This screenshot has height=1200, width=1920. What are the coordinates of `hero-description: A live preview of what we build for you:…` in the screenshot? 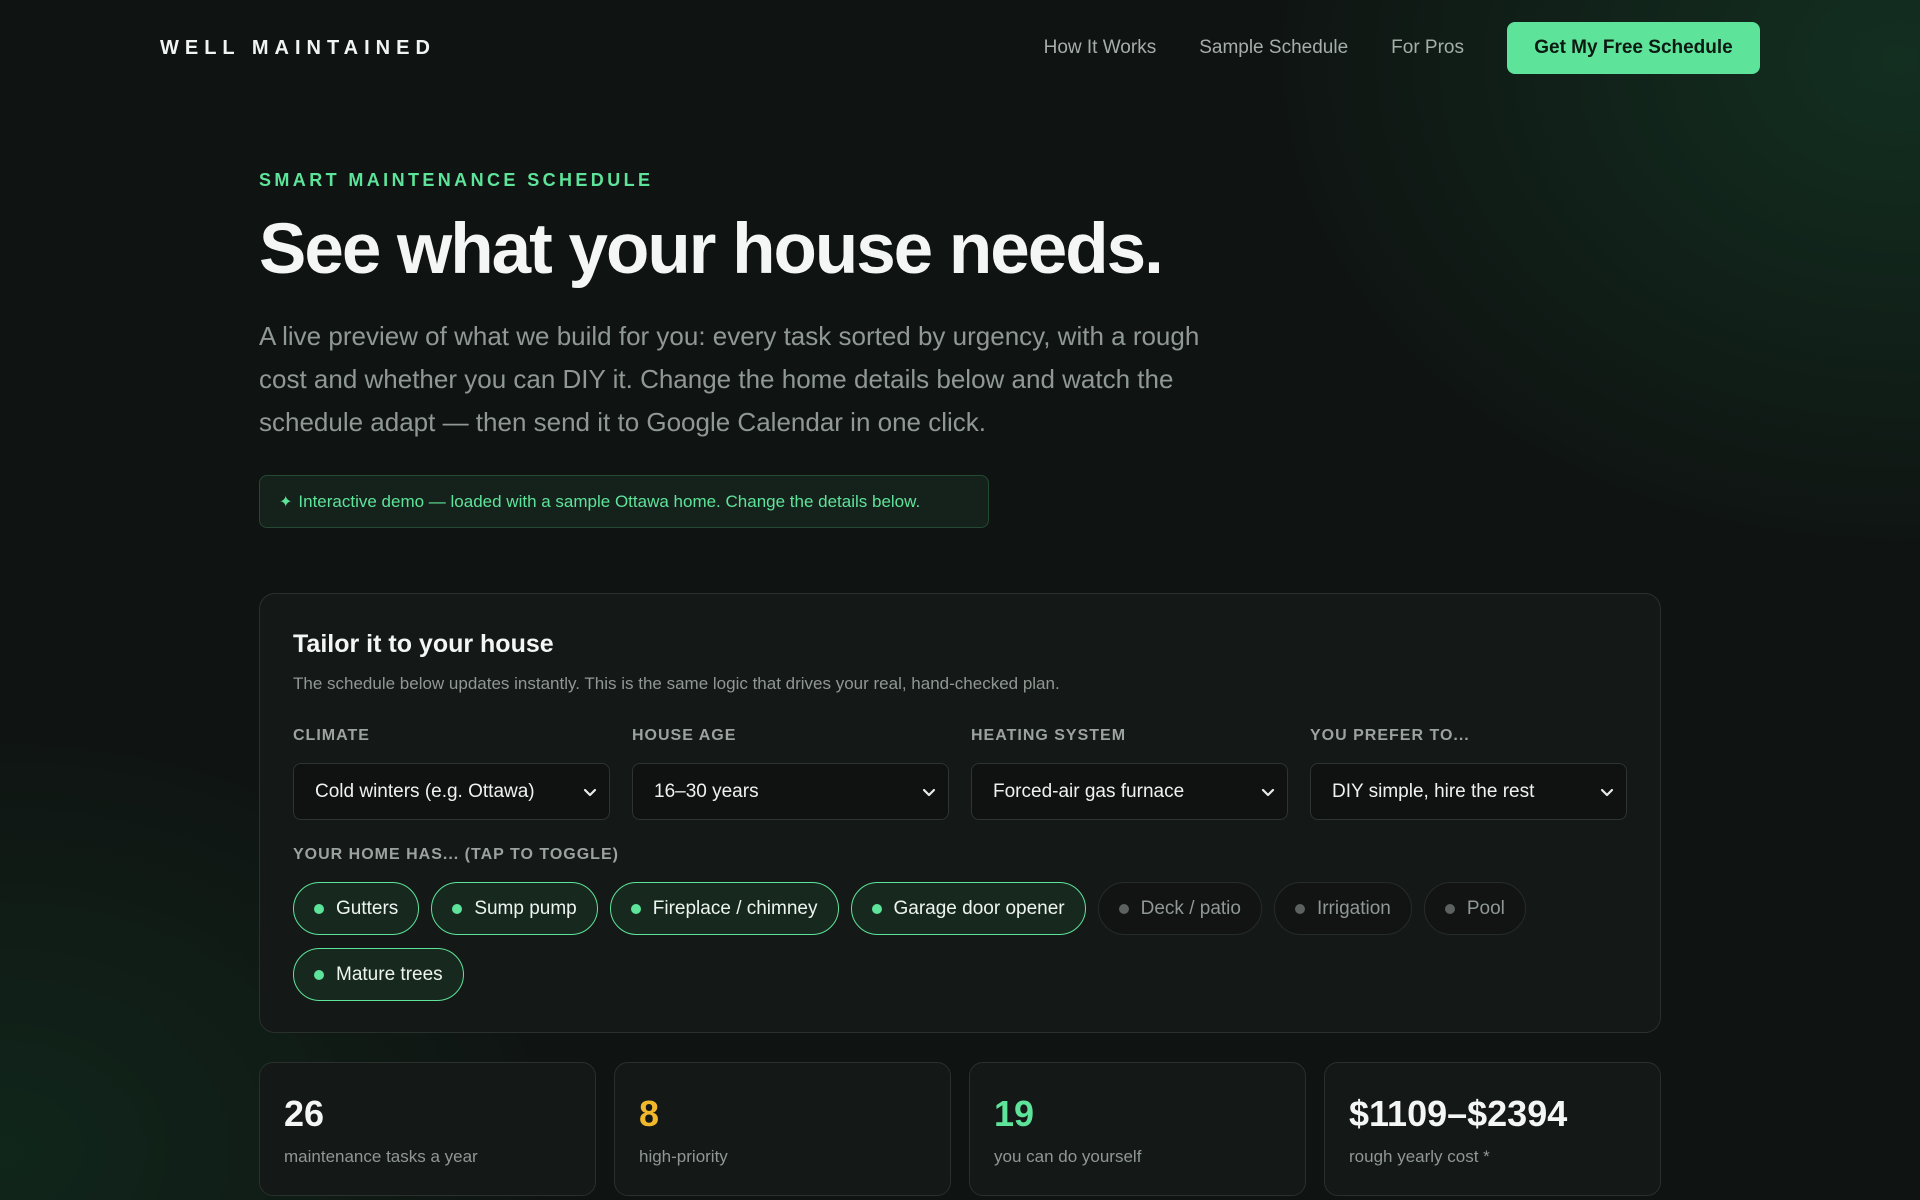 It's located at (729, 379).